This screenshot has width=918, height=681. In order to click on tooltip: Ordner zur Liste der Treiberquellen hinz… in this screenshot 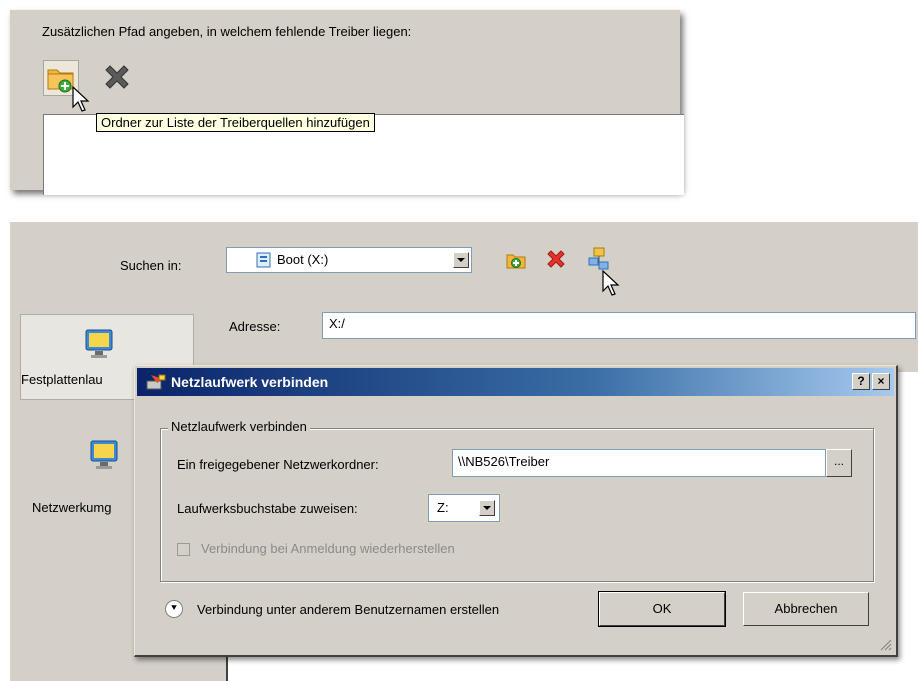, I will do `click(235, 122)`.